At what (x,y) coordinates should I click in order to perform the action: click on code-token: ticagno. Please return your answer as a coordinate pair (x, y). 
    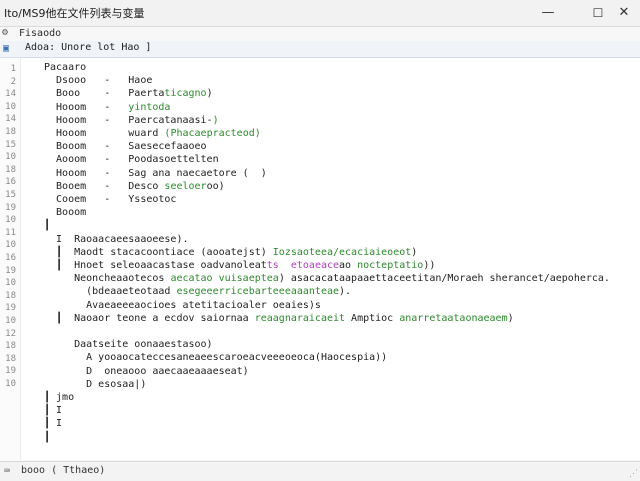
    Looking at the image, I should click on (185, 94).